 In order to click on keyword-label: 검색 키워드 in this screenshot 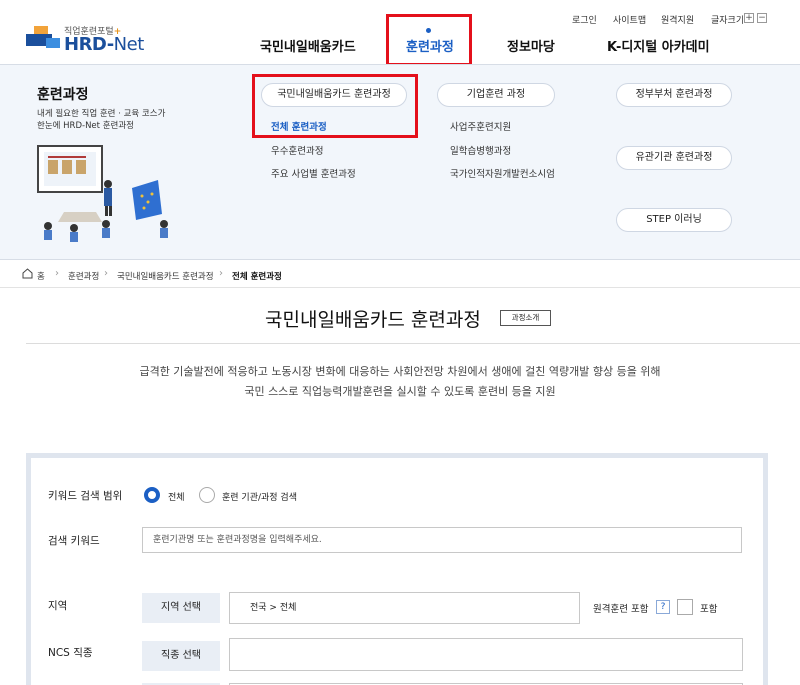, I will do `click(74, 541)`.